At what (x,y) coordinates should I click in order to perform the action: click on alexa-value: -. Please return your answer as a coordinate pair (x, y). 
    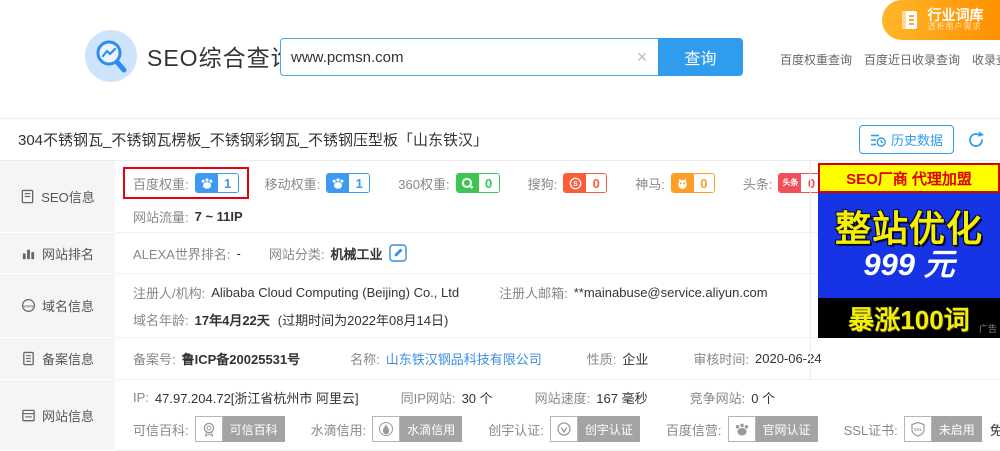
    Looking at the image, I should click on (238, 253).